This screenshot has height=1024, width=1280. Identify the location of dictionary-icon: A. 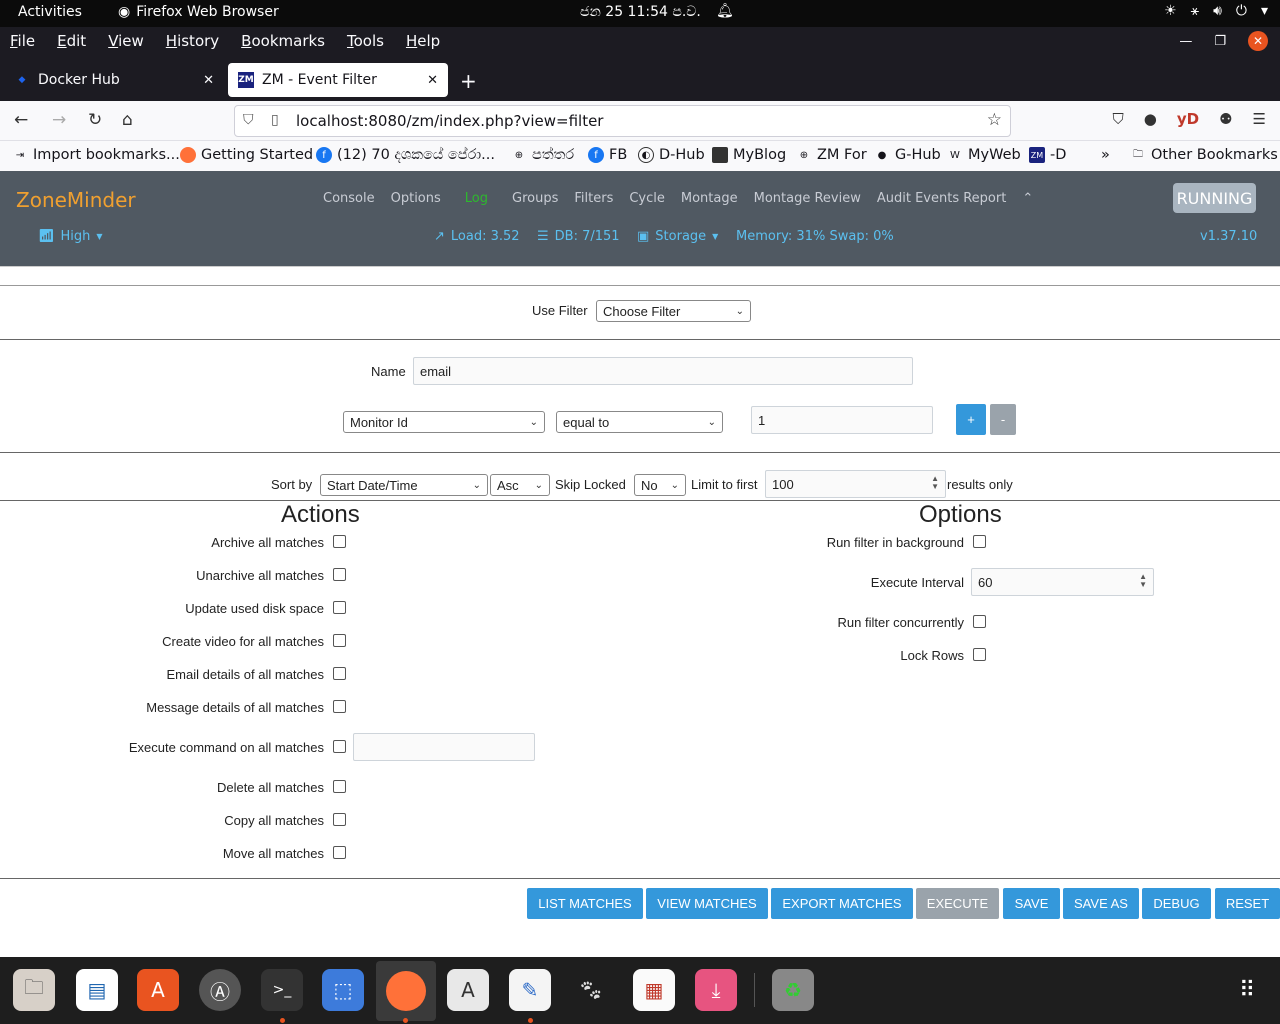
(468, 990).